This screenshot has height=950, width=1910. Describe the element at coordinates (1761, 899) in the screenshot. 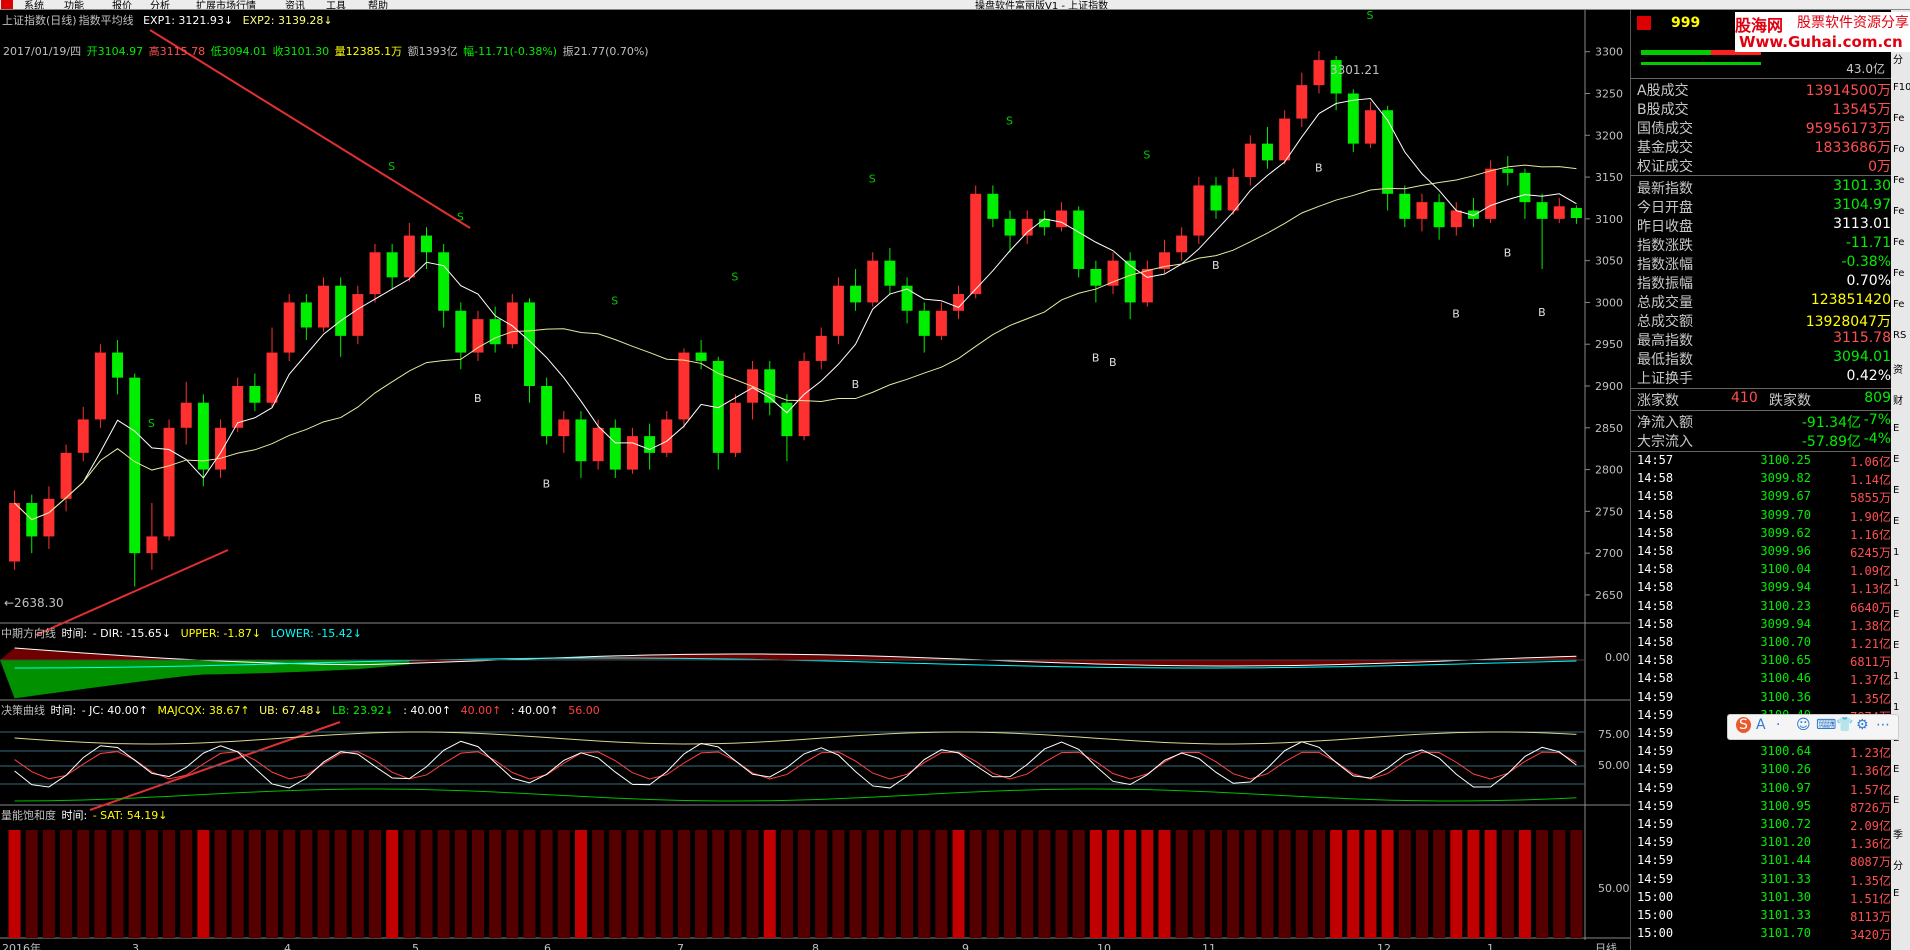

I see `tick-row: 15:00 3101.30 1.51亿` at that location.